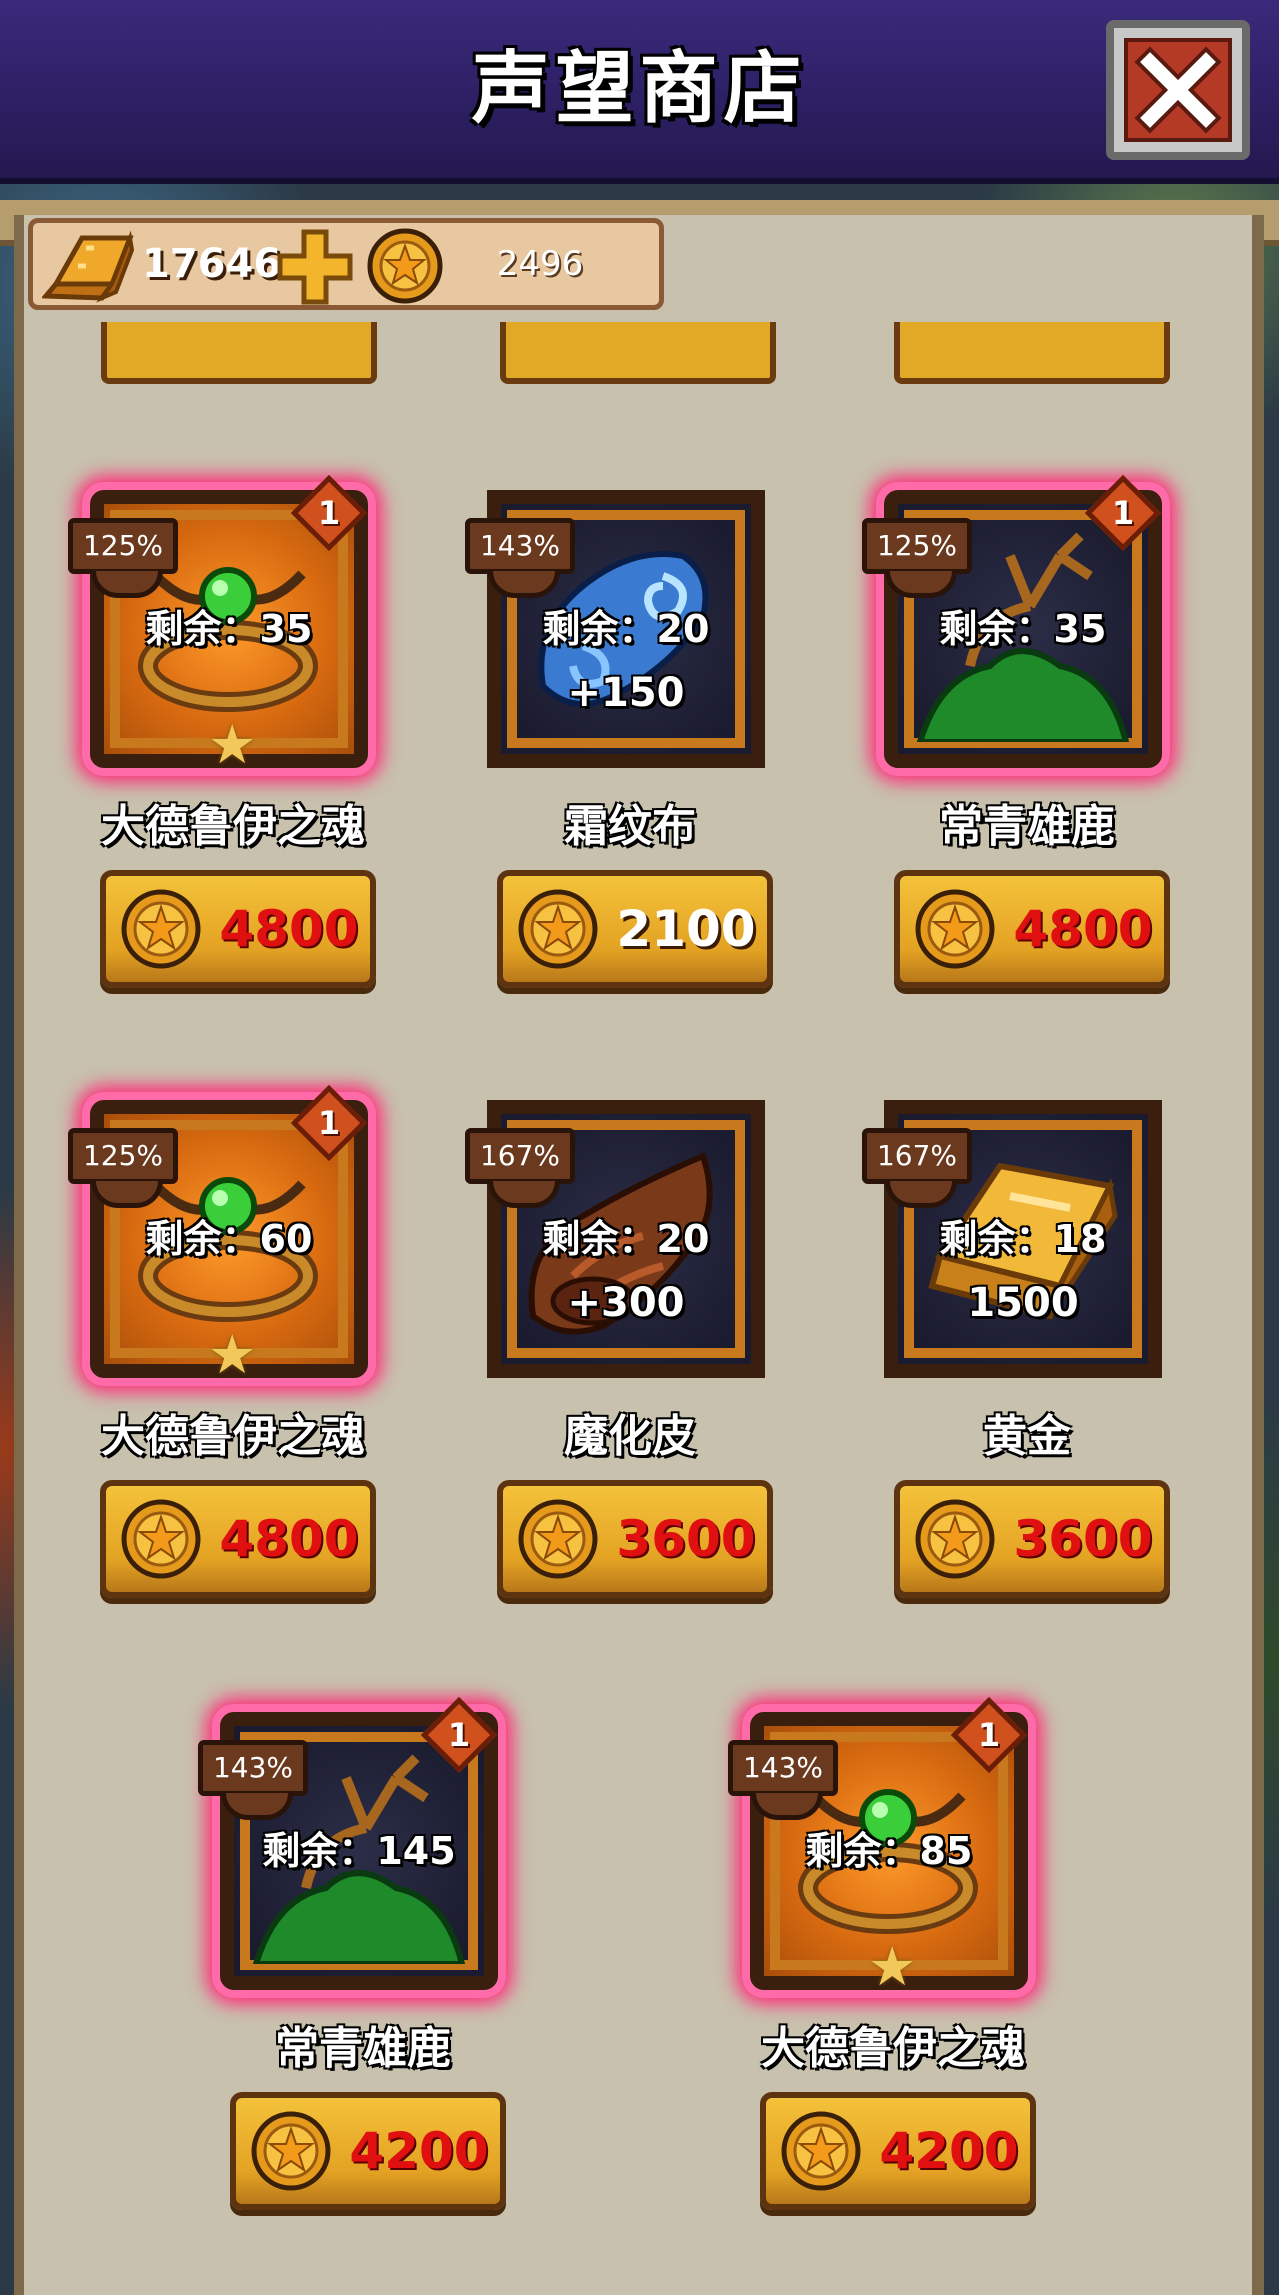 This screenshot has width=1279, height=2295. I want to click on item-quantity: +150, so click(626, 693).